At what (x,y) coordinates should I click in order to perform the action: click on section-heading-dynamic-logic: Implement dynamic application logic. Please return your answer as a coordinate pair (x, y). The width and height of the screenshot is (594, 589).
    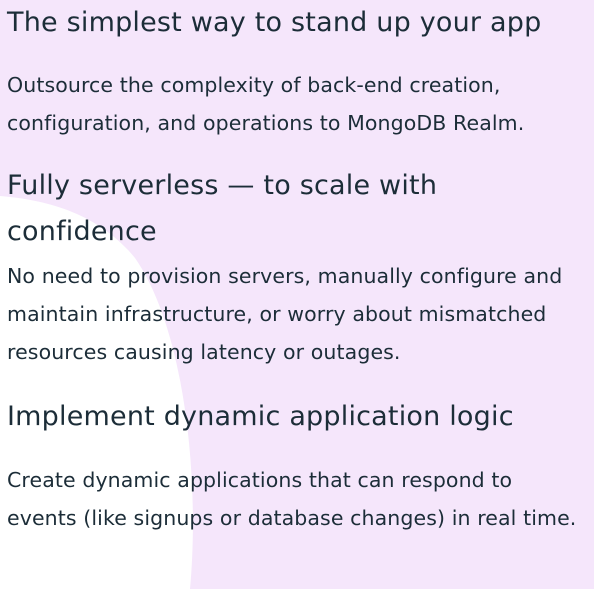
    Looking at the image, I should click on (260, 416).